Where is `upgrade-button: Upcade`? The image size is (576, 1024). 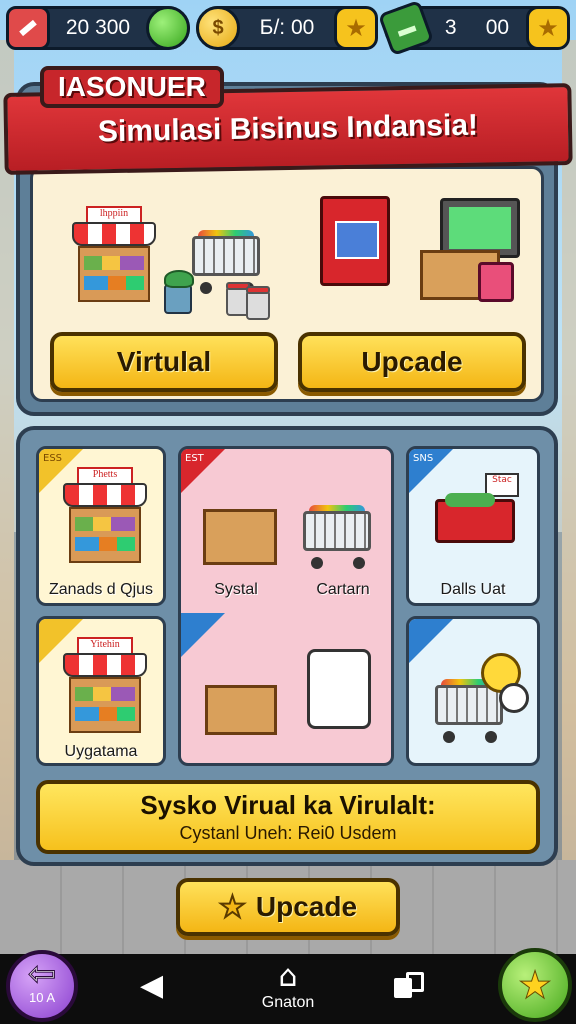 upgrade-button: Upcade is located at coordinates (412, 362).